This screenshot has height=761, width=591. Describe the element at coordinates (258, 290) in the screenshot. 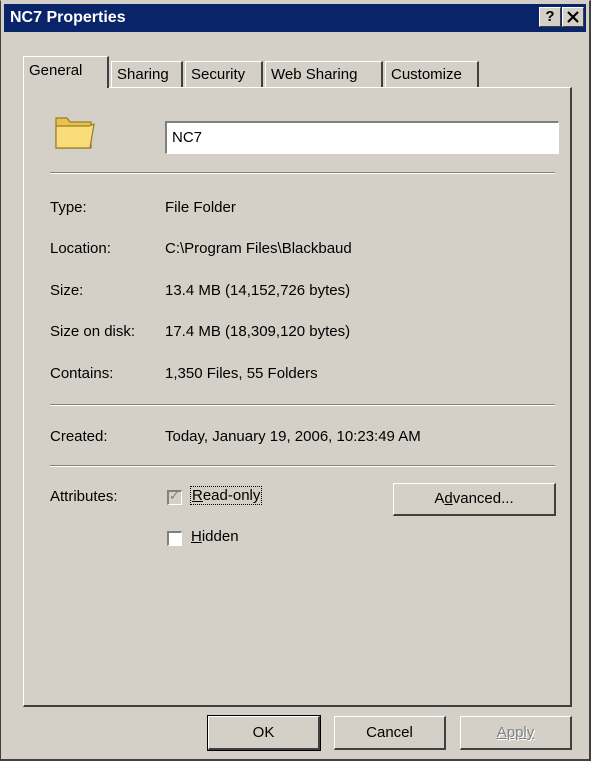

I see `size-value: 13.4 MB (14,152,726 bytes)` at that location.